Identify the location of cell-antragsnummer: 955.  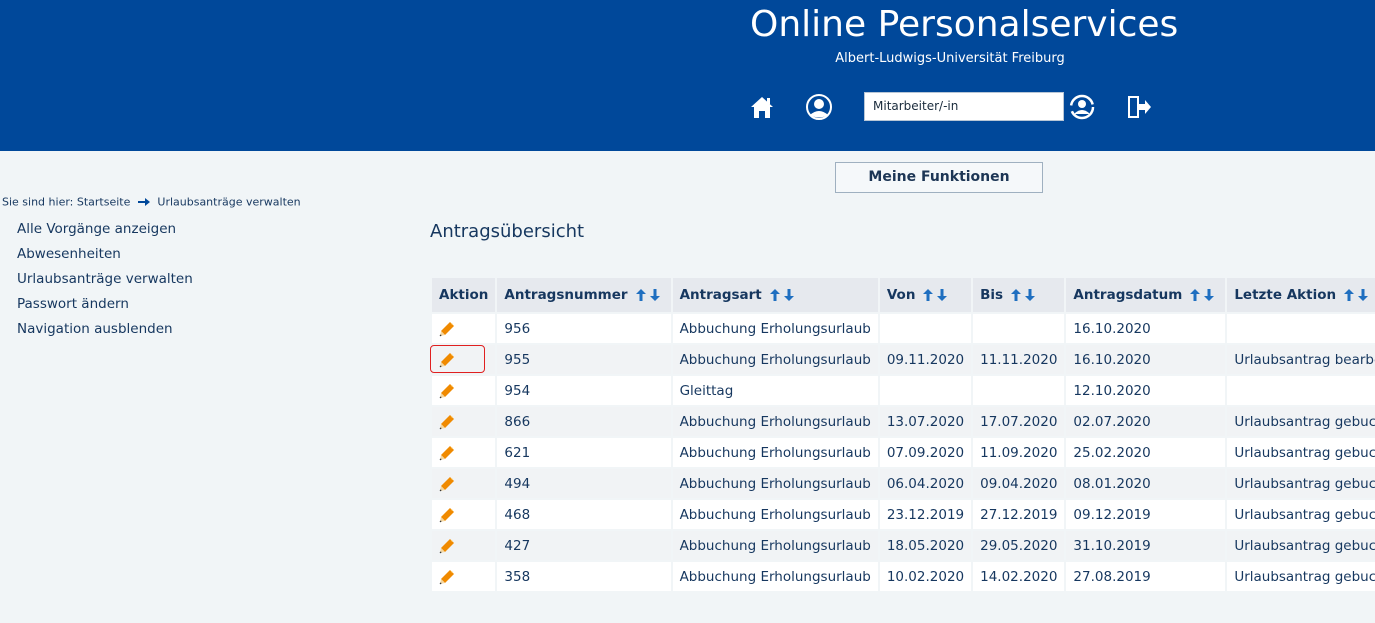
(584, 359).